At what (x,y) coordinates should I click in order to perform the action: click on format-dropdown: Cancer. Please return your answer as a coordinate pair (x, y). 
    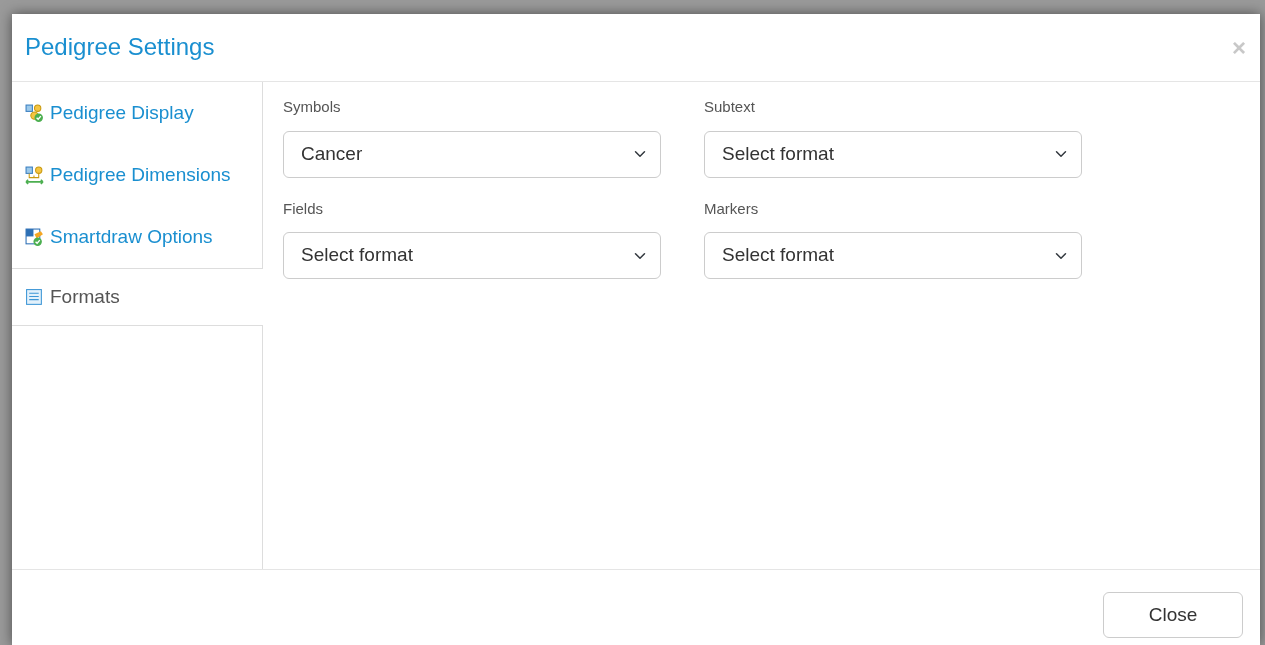
    Looking at the image, I should click on (472, 154).